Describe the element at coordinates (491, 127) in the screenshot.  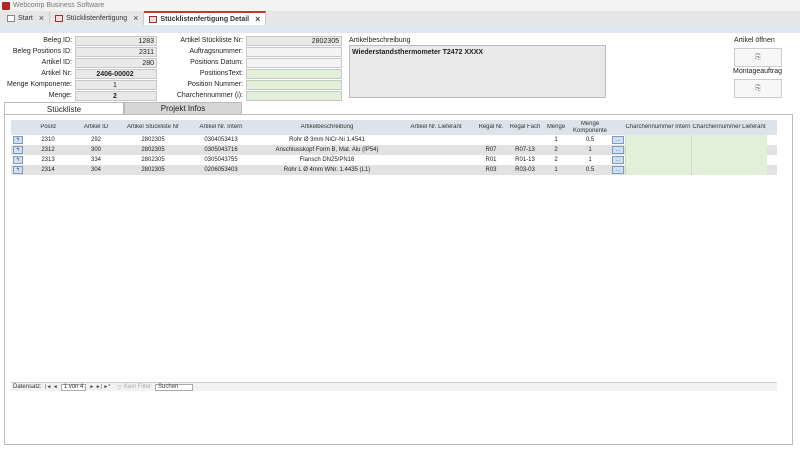
I see `column-header-regal-nr: Regal Nr.` at that location.